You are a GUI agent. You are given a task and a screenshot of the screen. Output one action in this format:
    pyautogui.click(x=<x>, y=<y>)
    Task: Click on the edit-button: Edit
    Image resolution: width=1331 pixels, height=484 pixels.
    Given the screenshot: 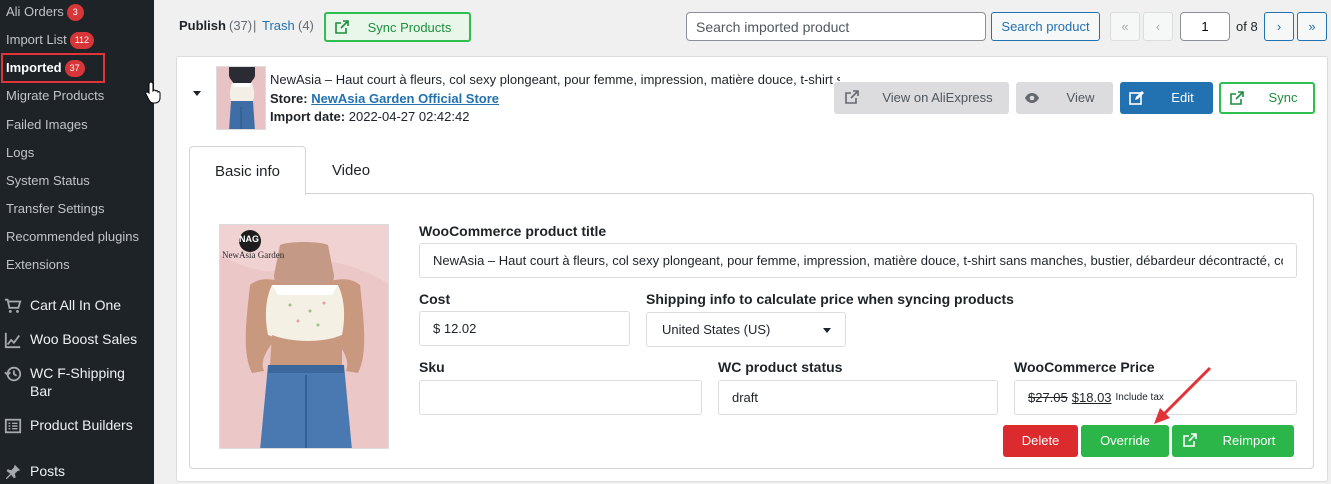 What is the action you would take?
    pyautogui.click(x=1166, y=98)
    